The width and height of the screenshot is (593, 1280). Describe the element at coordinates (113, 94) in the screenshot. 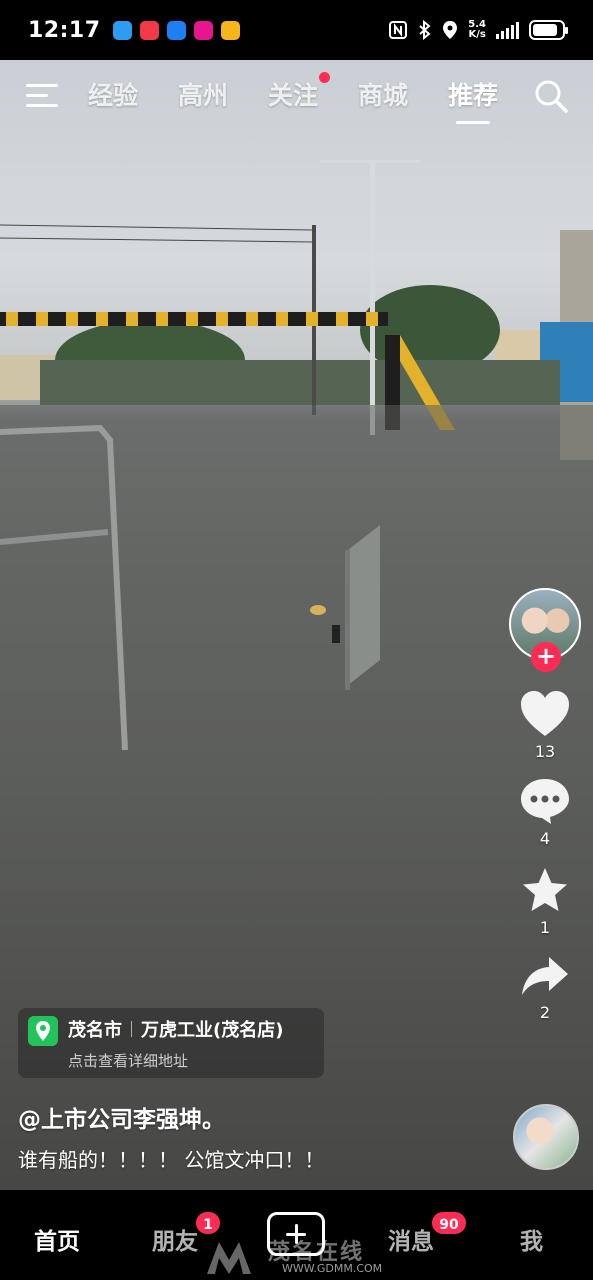

I see `tab-experience: 经验` at that location.